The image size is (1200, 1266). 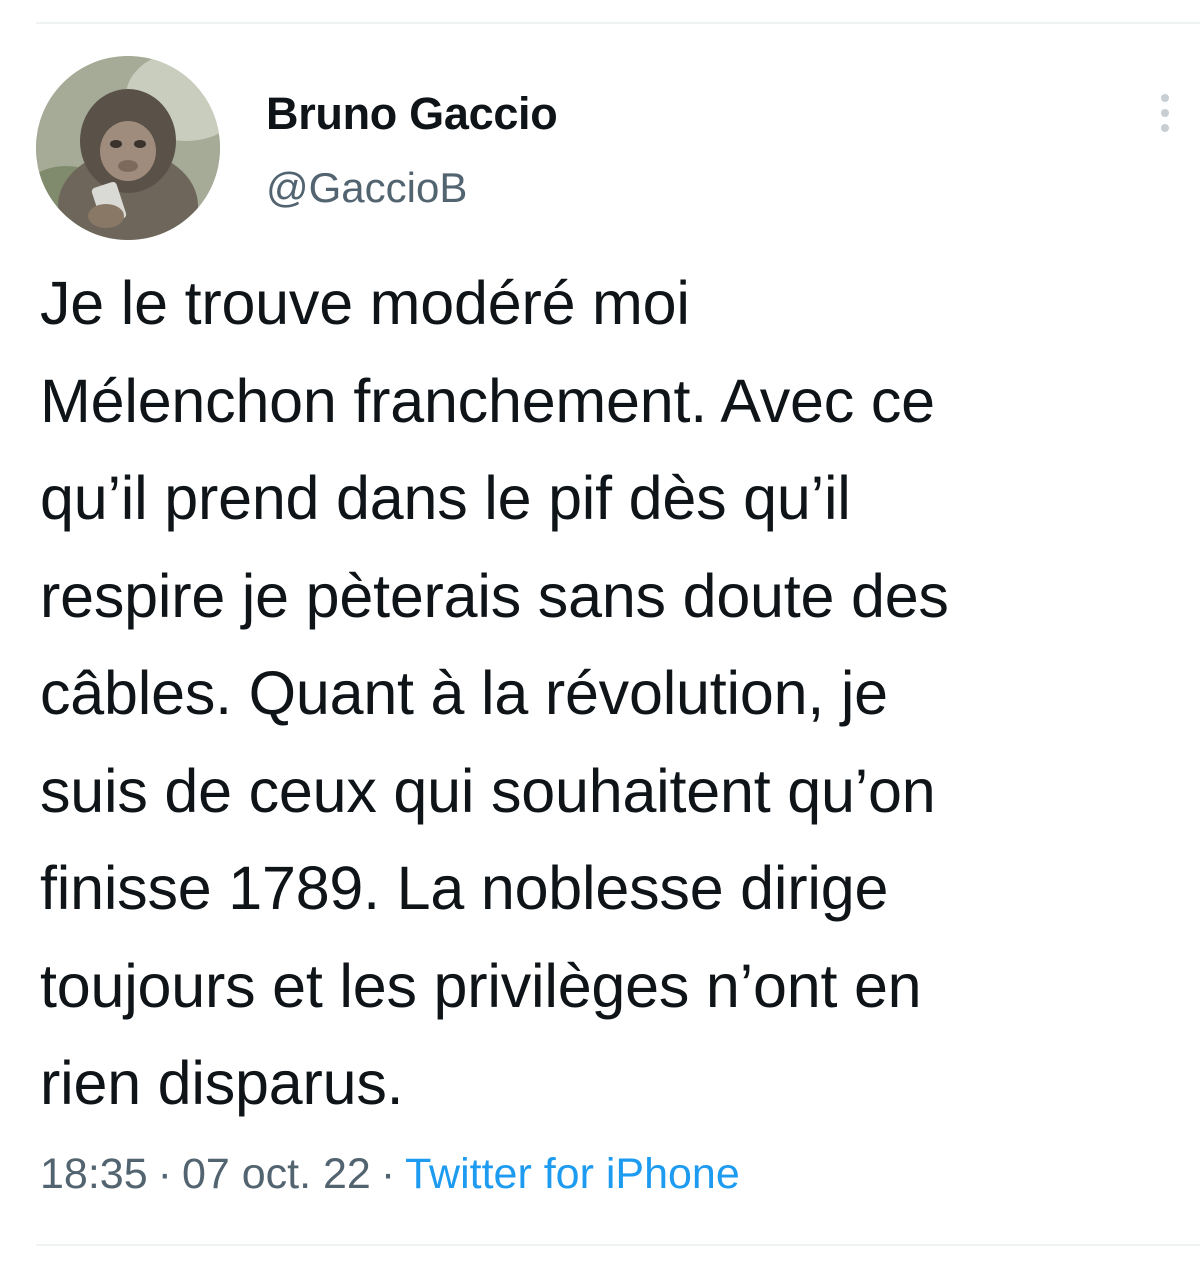 What do you see at coordinates (222, 1083) in the screenshot?
I see `tweet-text-line: rien disparus.` at bounding box center [222, 1083].